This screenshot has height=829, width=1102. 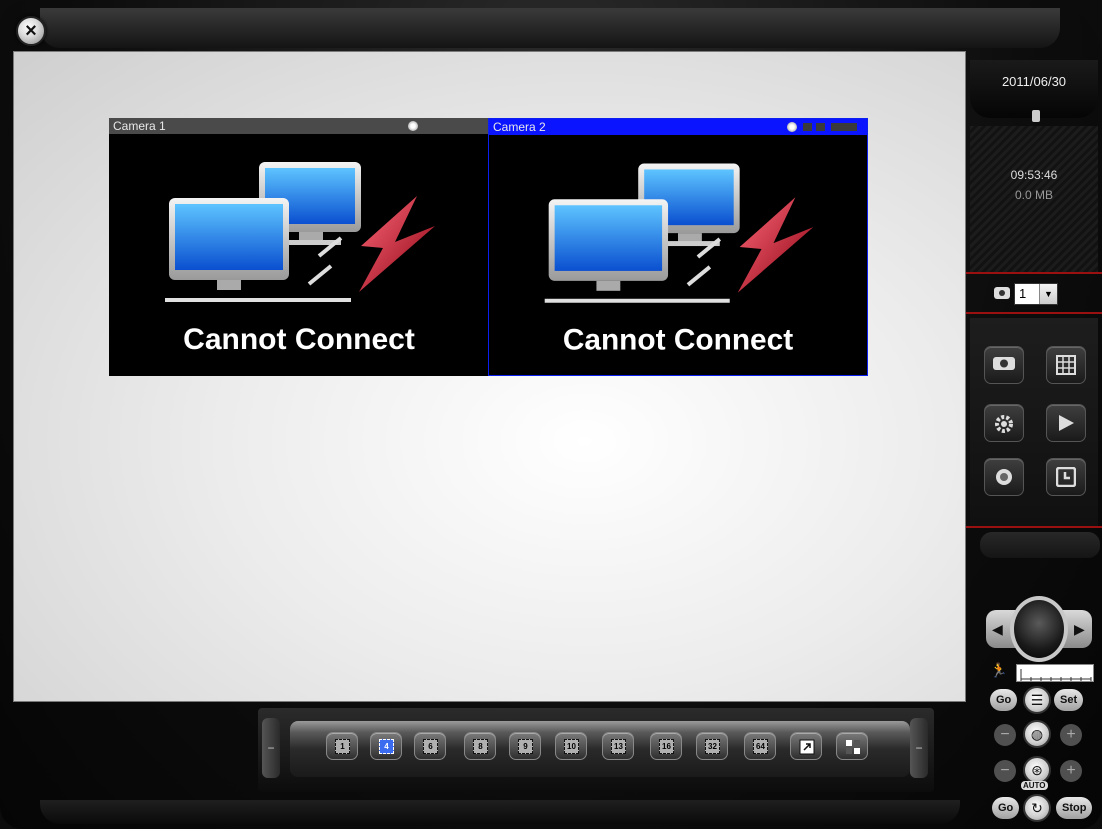 I want to click on layout-label: 13, so click(x=618, y=746).